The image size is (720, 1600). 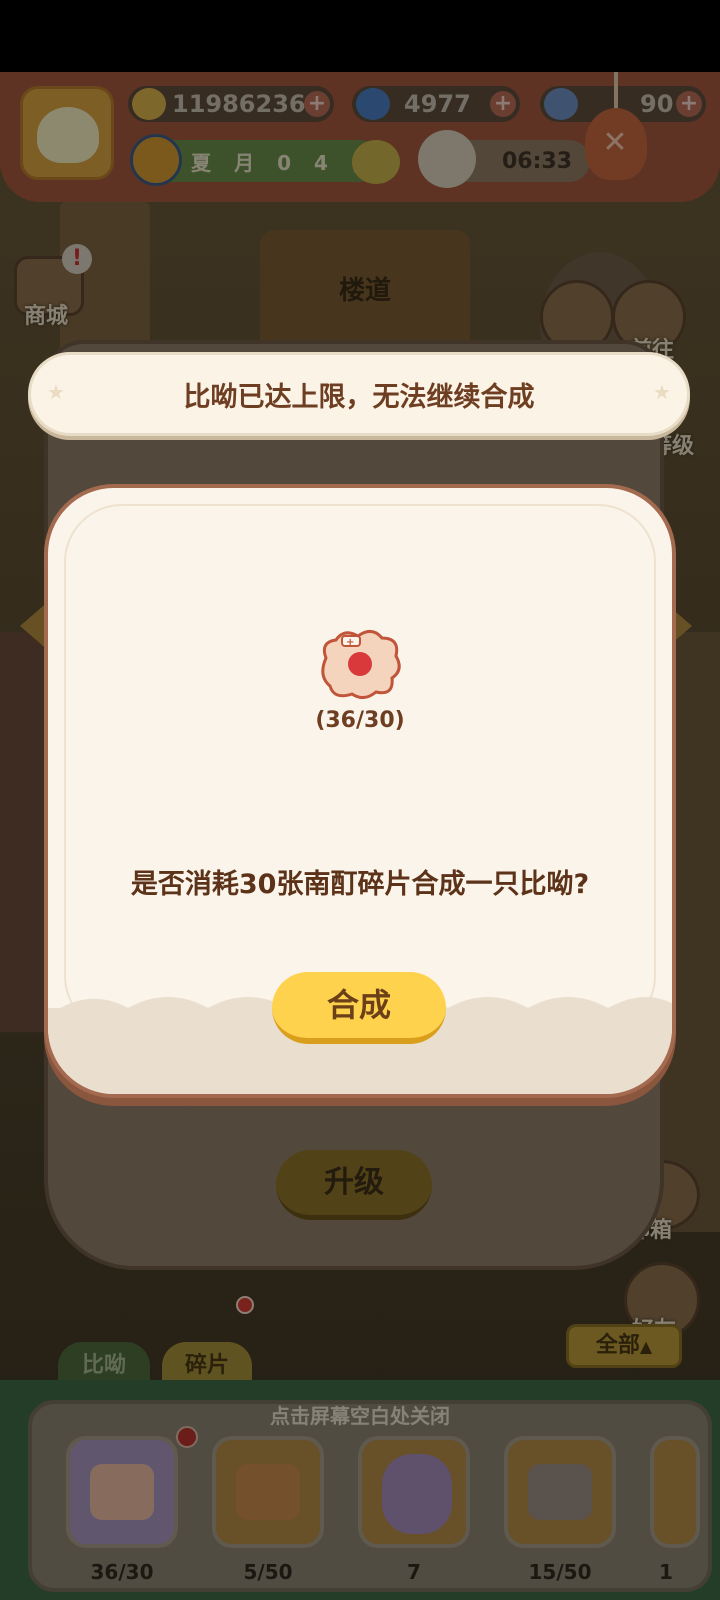 I want to click on toast-message: 比呦已达上限，无法继续合成, so click(x=359, y=397).